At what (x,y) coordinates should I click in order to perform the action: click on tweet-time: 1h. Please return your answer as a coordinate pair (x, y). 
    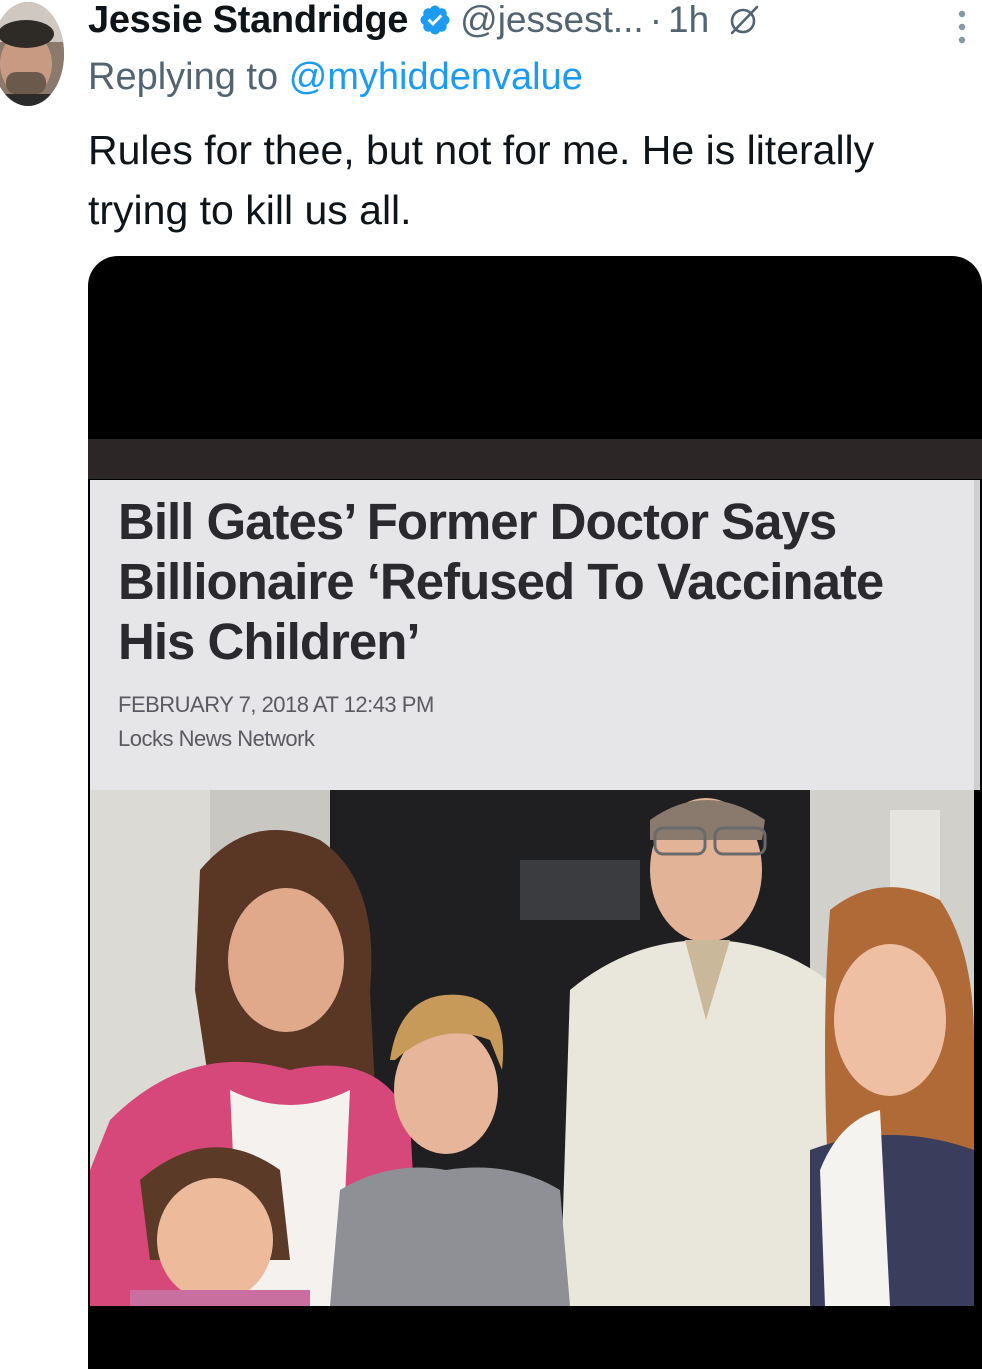
    Looking at the image, I should click on (688, 20).